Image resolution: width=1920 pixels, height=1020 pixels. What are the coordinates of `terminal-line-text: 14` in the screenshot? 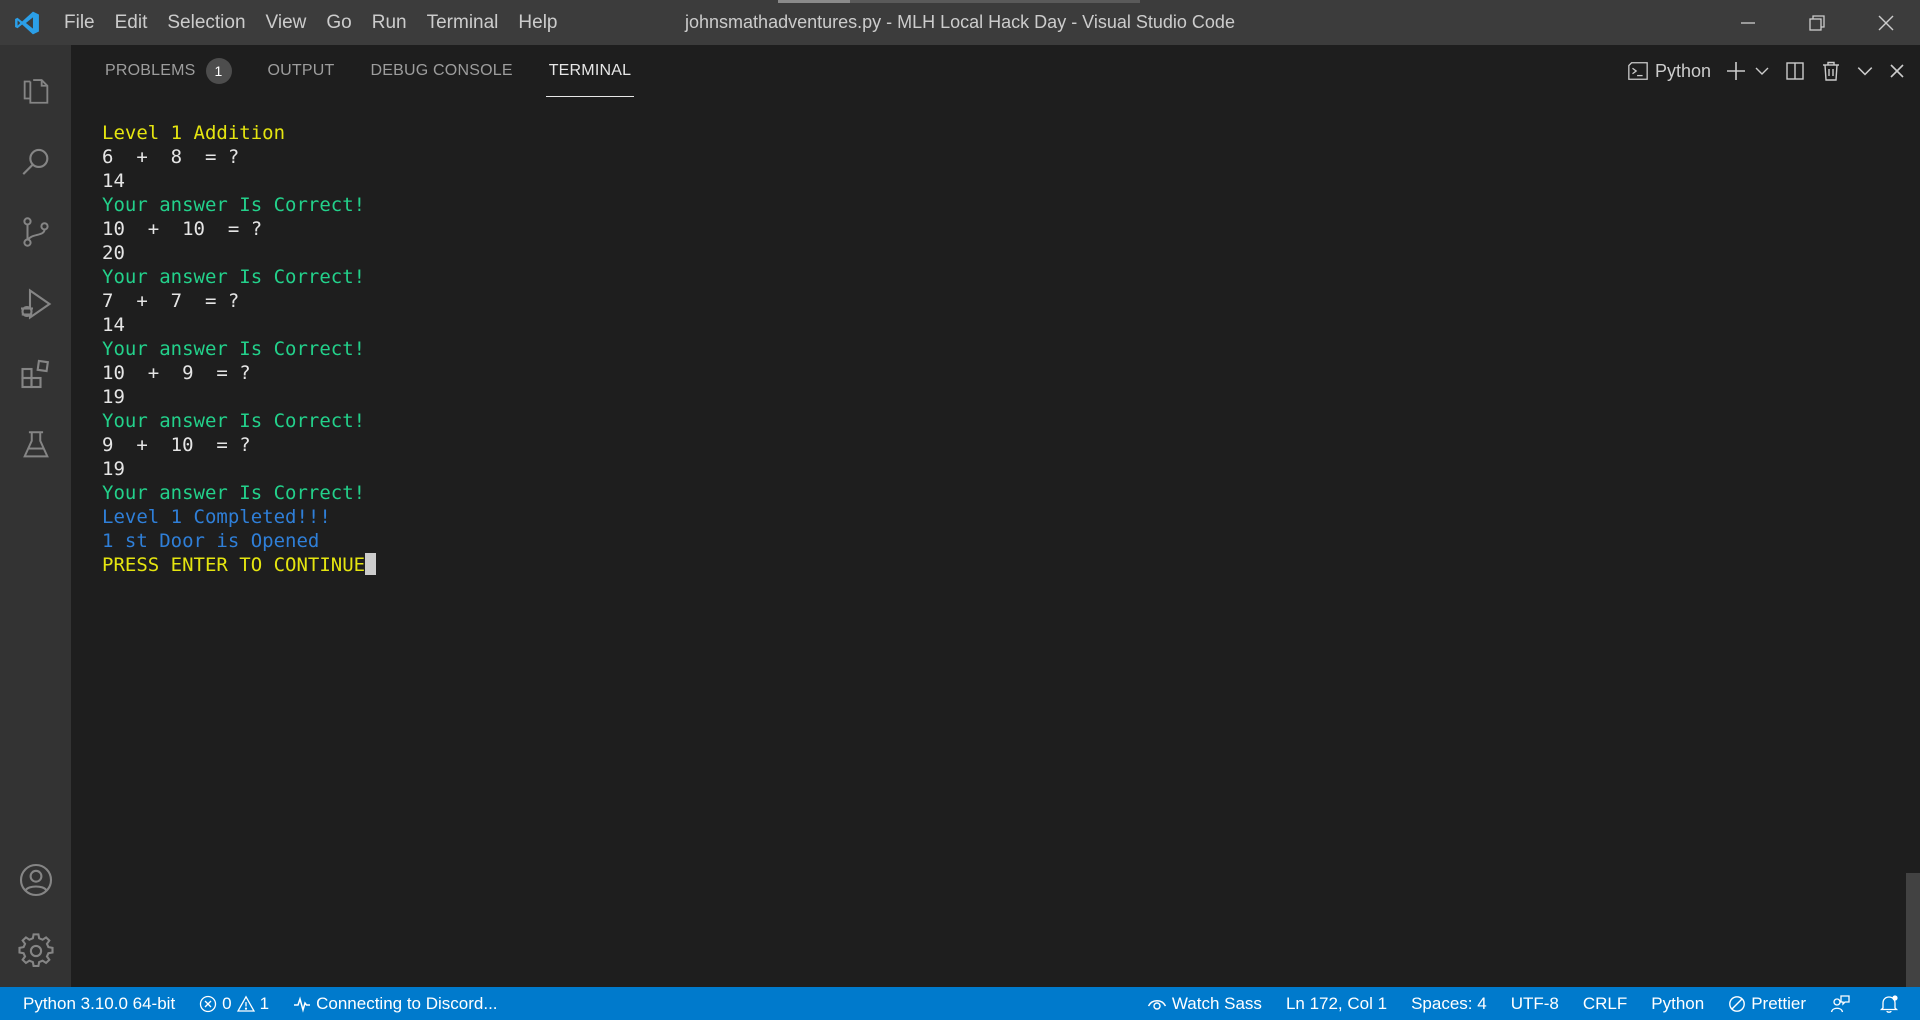 It's located at (113, 325).